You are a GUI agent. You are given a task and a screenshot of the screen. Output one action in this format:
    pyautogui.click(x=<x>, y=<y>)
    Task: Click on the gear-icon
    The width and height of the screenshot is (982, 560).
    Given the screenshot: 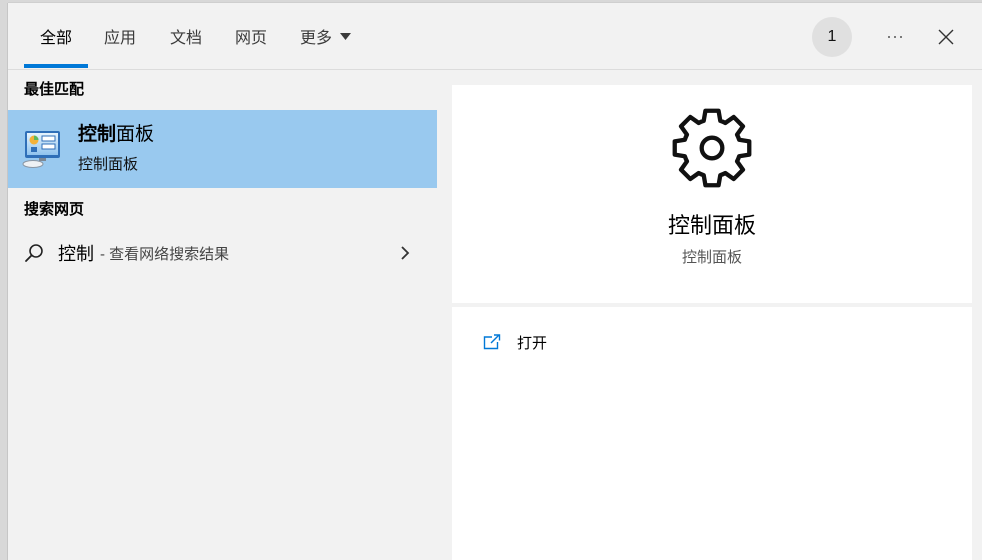 What is the action you would take?
    pyautogui.click(x=712, y=148)
    